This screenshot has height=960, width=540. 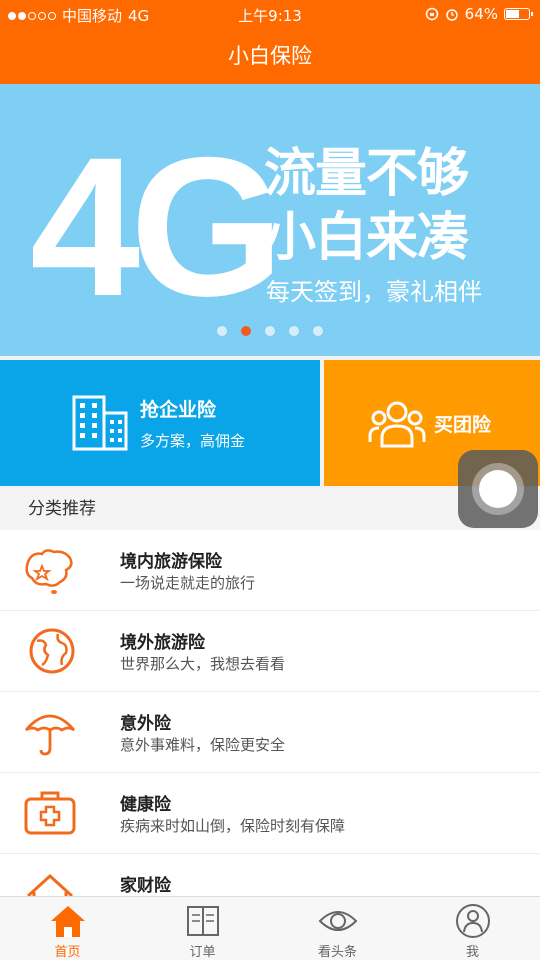 I want to click on list-item: 境外旅游险 世界那么大，我想去看看, so click(x=270, y=651).